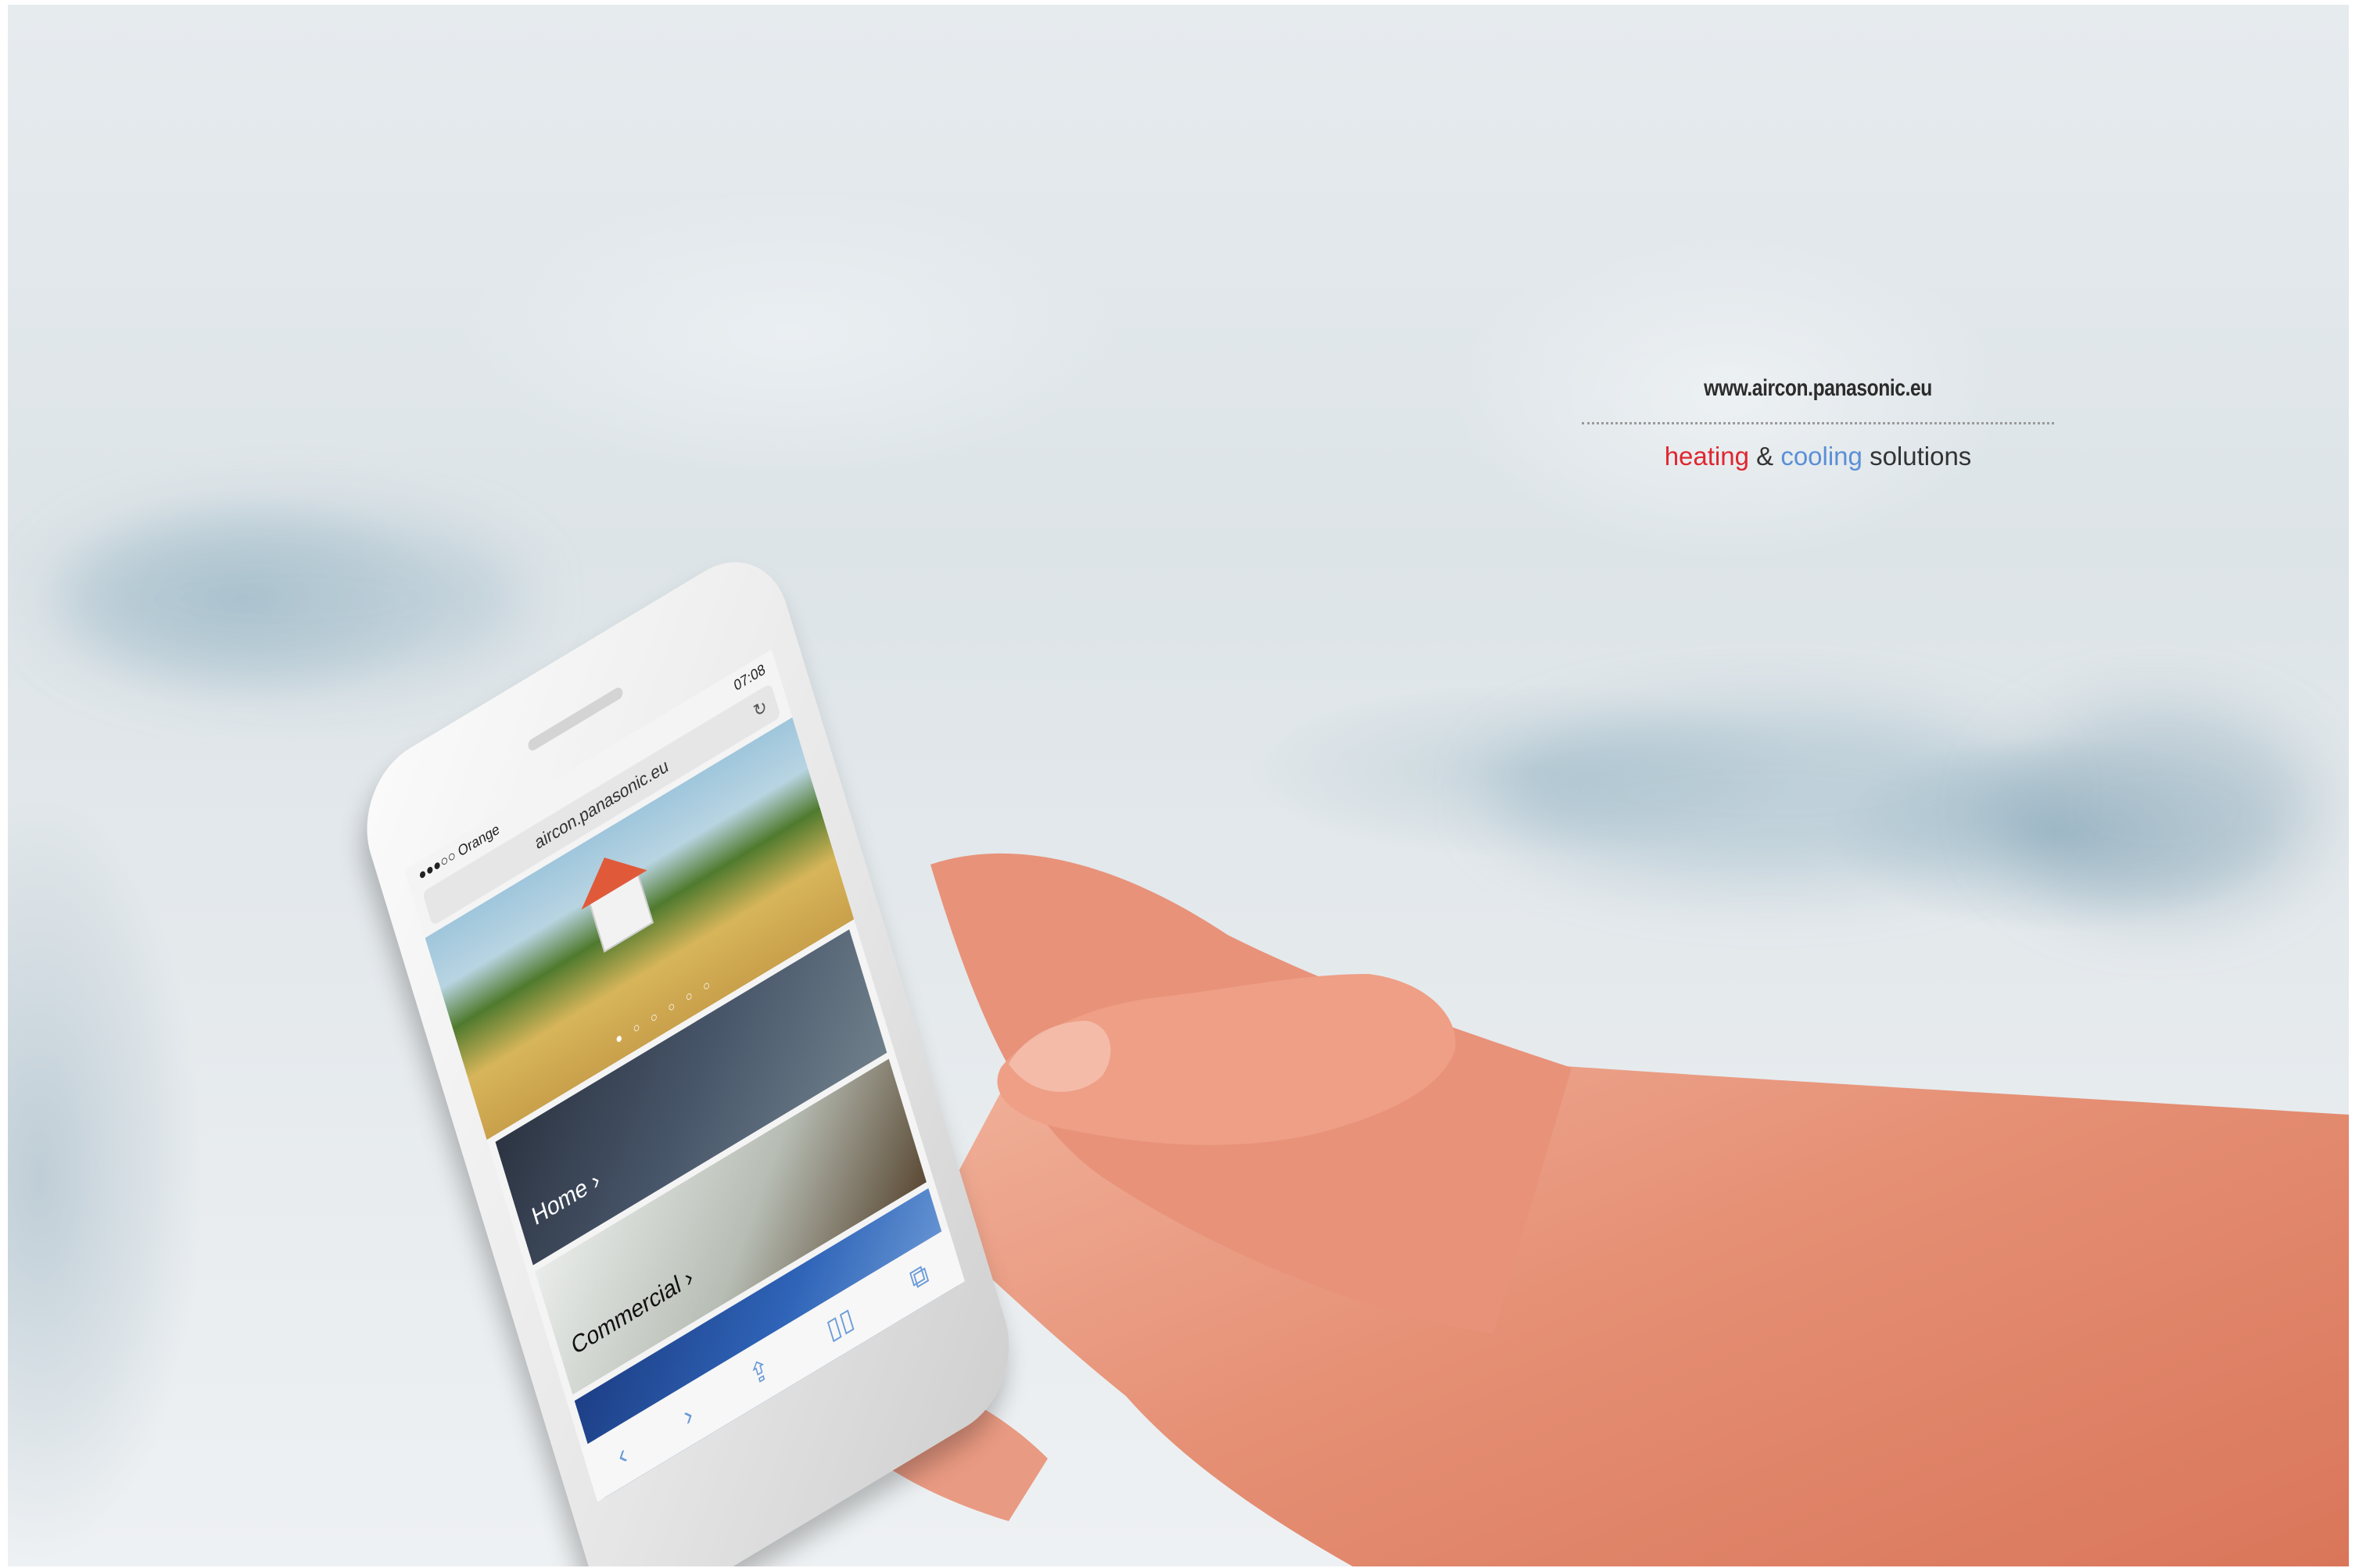 This screenshot has height=1568, width=2359. Describe the element at coordinates (919, 1277) in the screenshot. I see `tabs-icon: ⧉` at that location.